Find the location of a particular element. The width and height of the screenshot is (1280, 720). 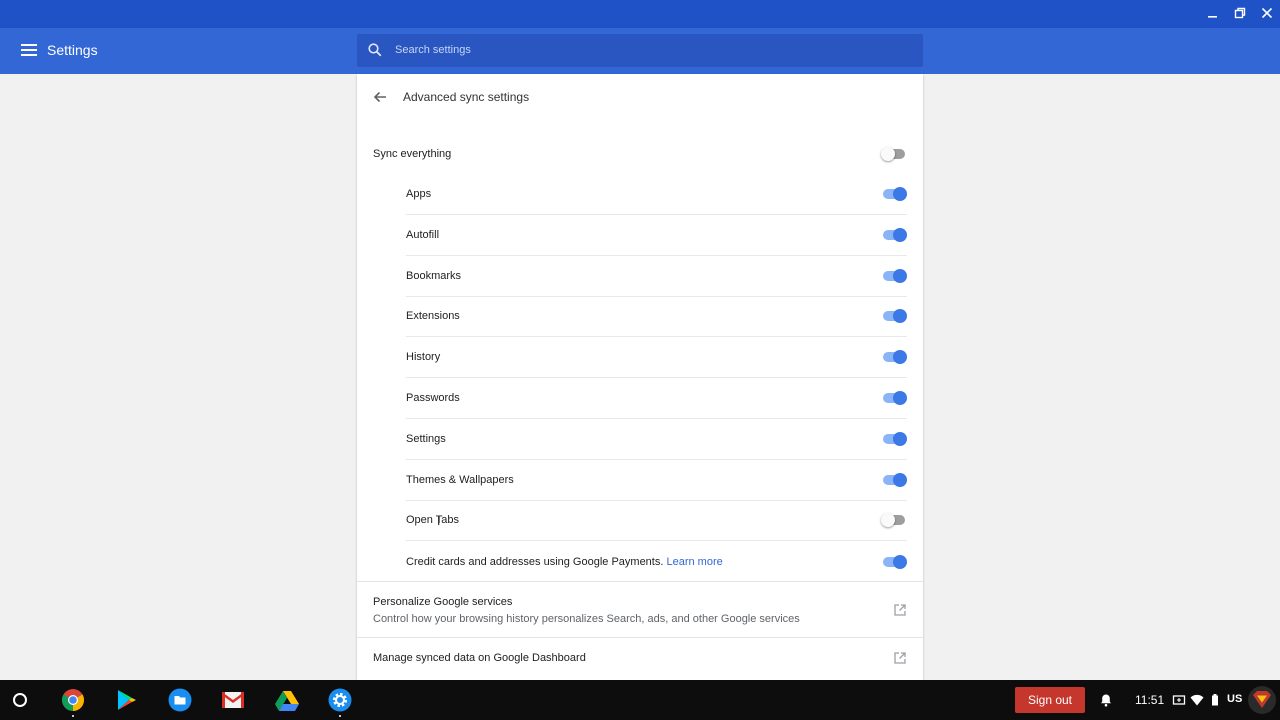

settings-icon is located at coordinates (340, 700).